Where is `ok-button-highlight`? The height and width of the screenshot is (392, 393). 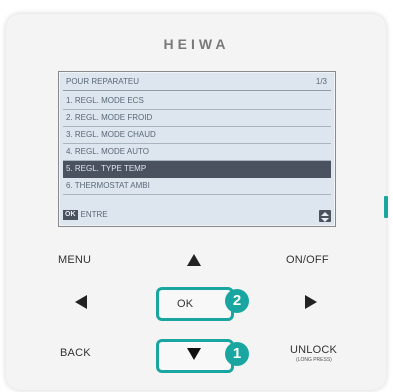
ok-button-highlight is located at coordinates (195, 304).